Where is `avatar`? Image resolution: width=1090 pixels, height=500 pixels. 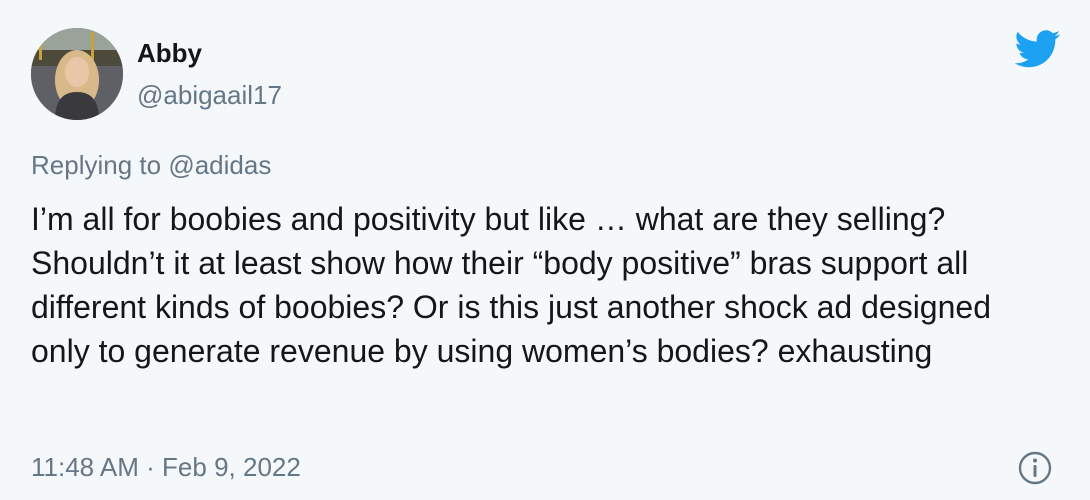 avatar is located at coordinates (77, 74).